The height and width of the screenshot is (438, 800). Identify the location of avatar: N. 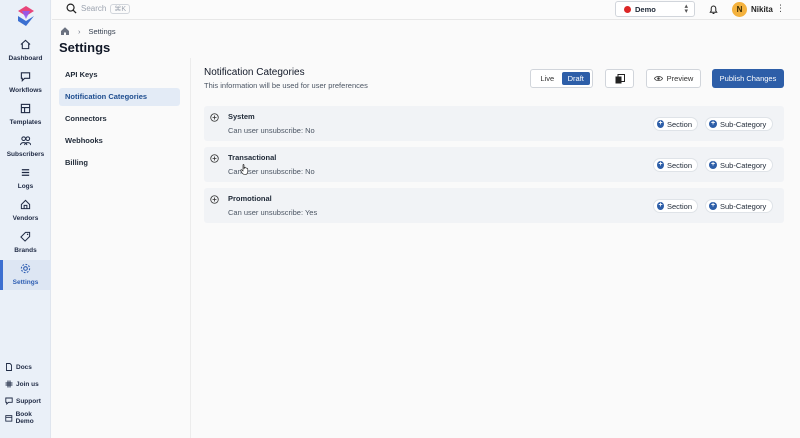
(739, 9).